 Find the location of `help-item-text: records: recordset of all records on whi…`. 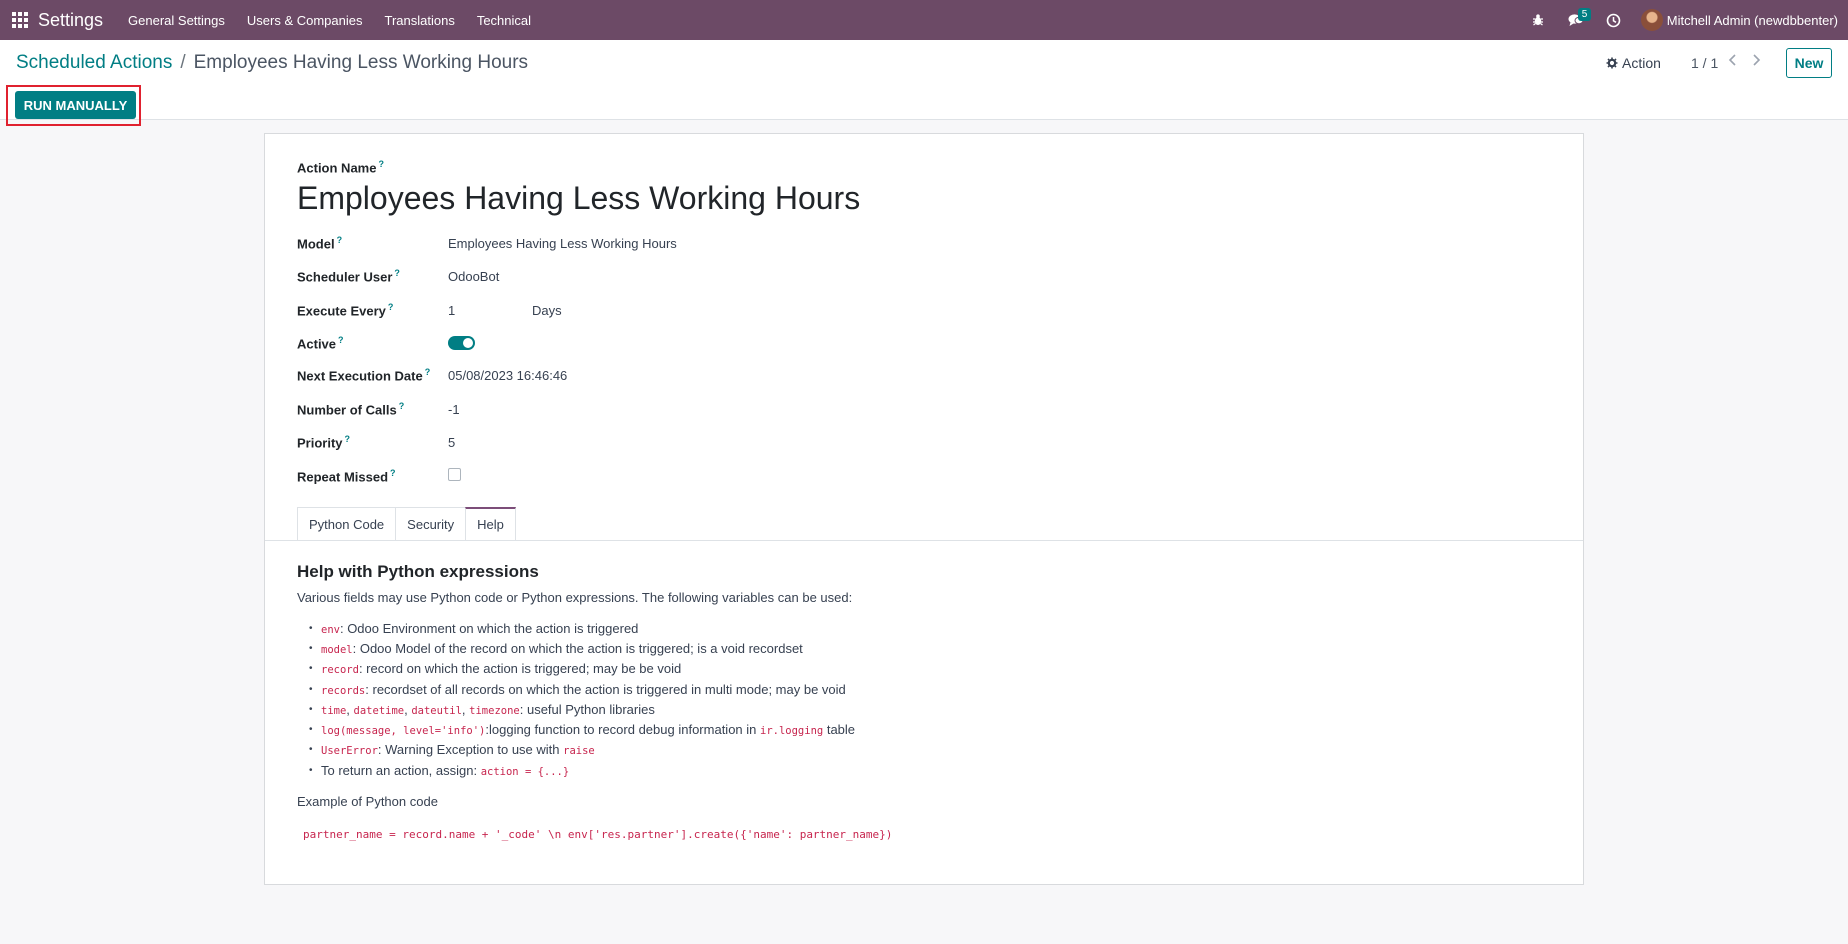

help-item-text: records: recordset of all records on whi… is located at coordinates (583, 689).